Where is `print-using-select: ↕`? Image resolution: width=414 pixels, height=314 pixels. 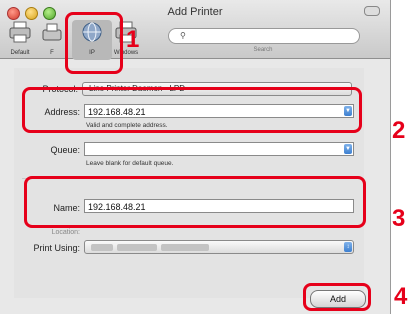
print-using-select: ↕ is located at coordinates (219, 247).